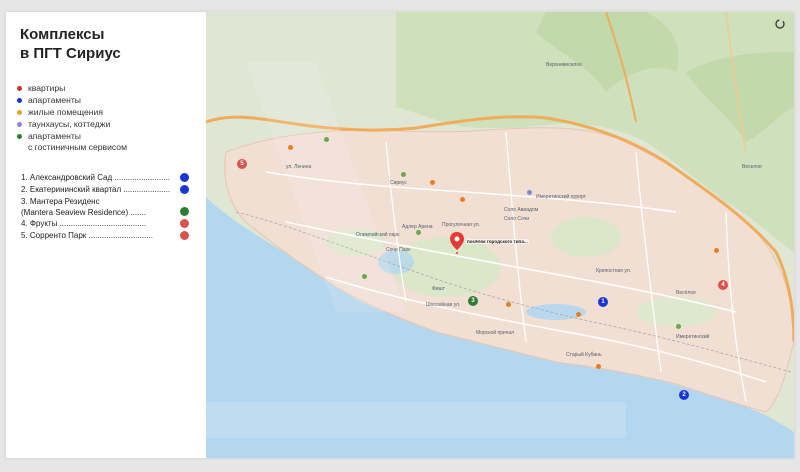  I want to click on legend-item-apartments: апартаменты, so click(109, 100).